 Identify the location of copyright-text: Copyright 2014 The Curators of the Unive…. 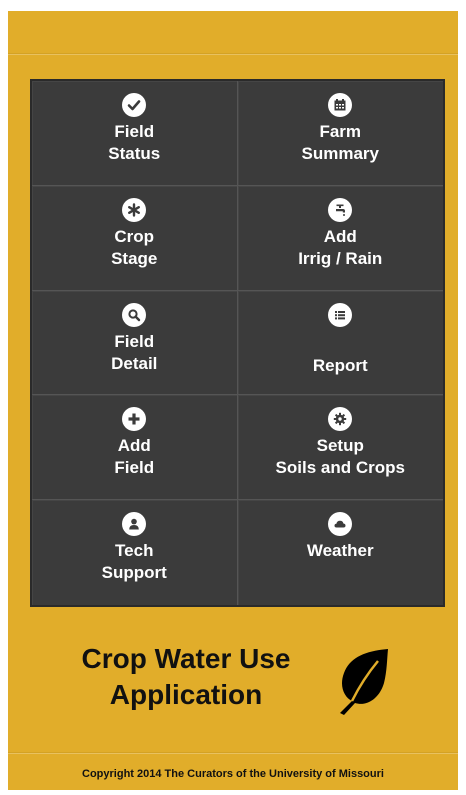
(233, 774).